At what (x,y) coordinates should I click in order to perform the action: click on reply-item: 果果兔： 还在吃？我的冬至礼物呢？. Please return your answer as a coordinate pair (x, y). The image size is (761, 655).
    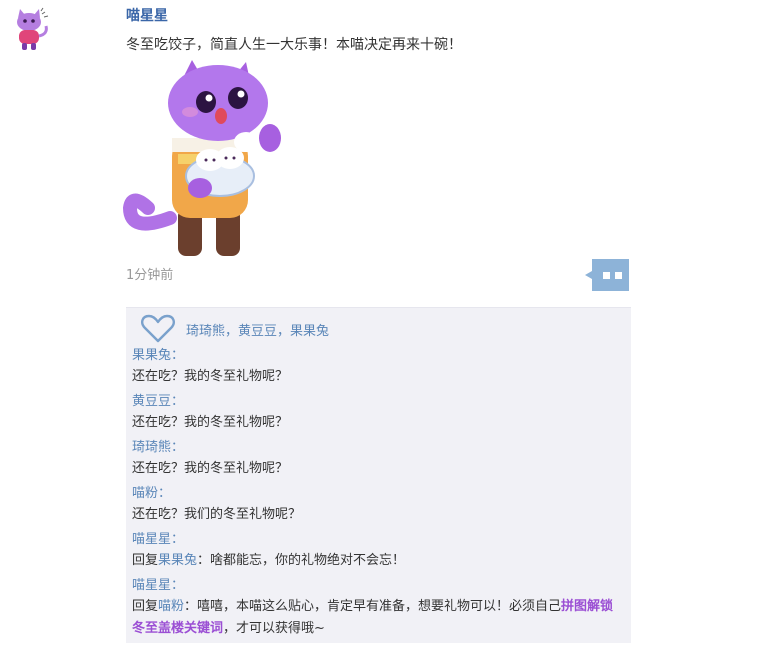
    Looking at the image, I should click on (378, 367).